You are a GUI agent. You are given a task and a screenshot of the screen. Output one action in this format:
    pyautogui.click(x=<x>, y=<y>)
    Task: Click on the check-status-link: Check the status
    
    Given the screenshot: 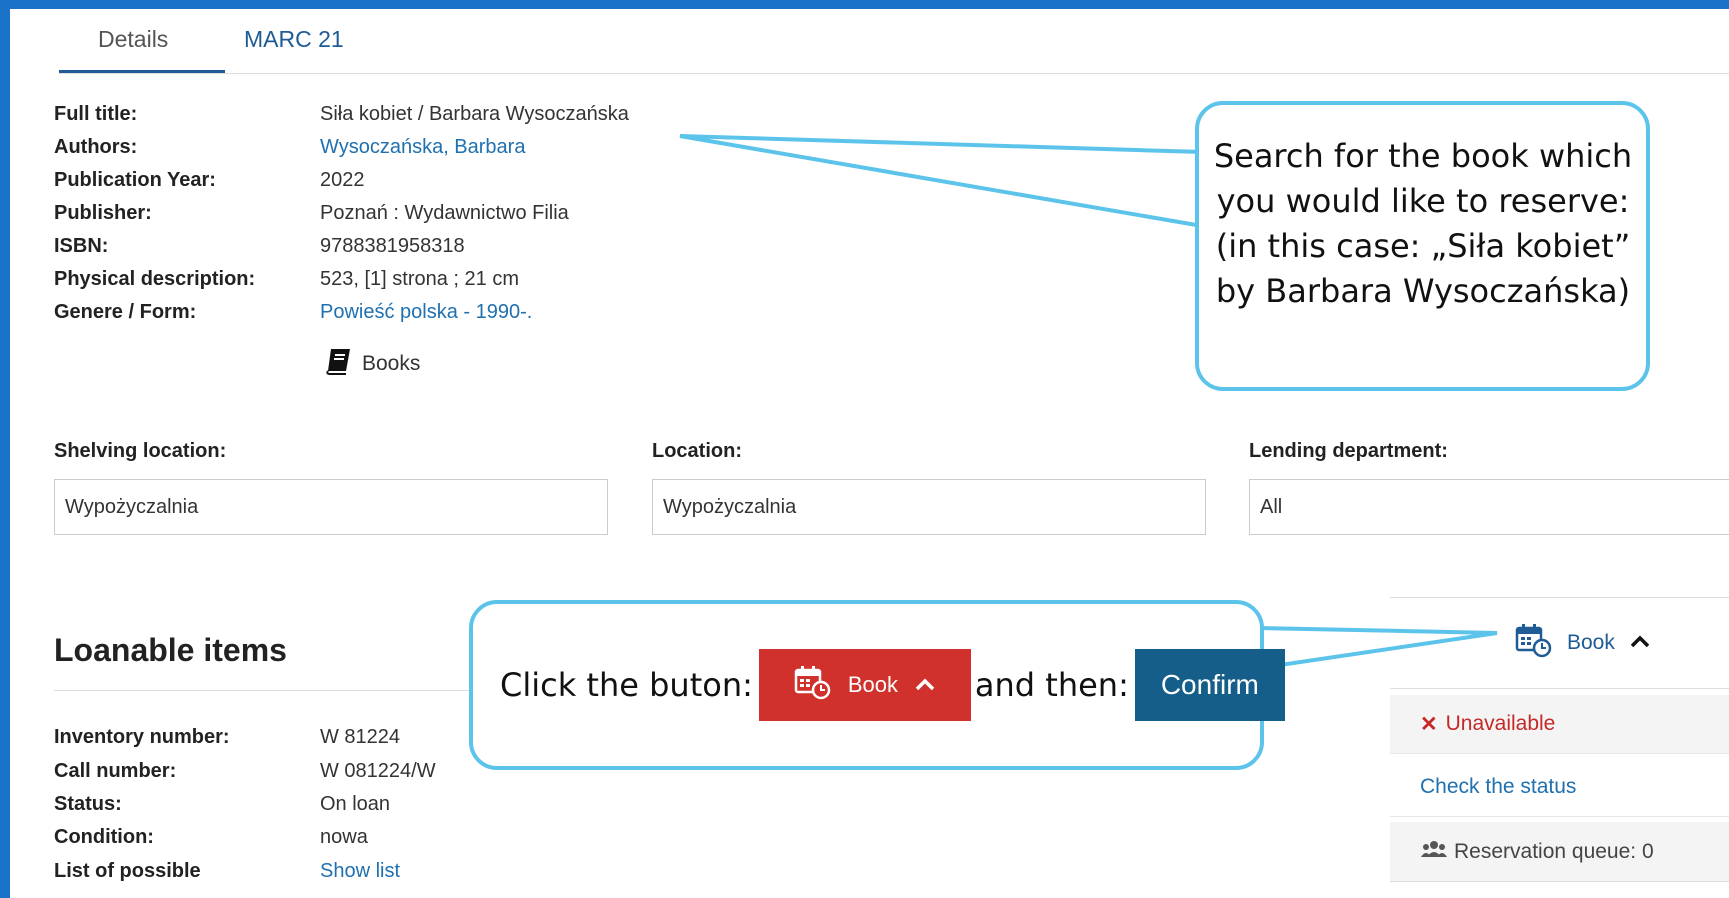 What is the action you would take?
    pyautogui.click(x=1559, y=787)
    